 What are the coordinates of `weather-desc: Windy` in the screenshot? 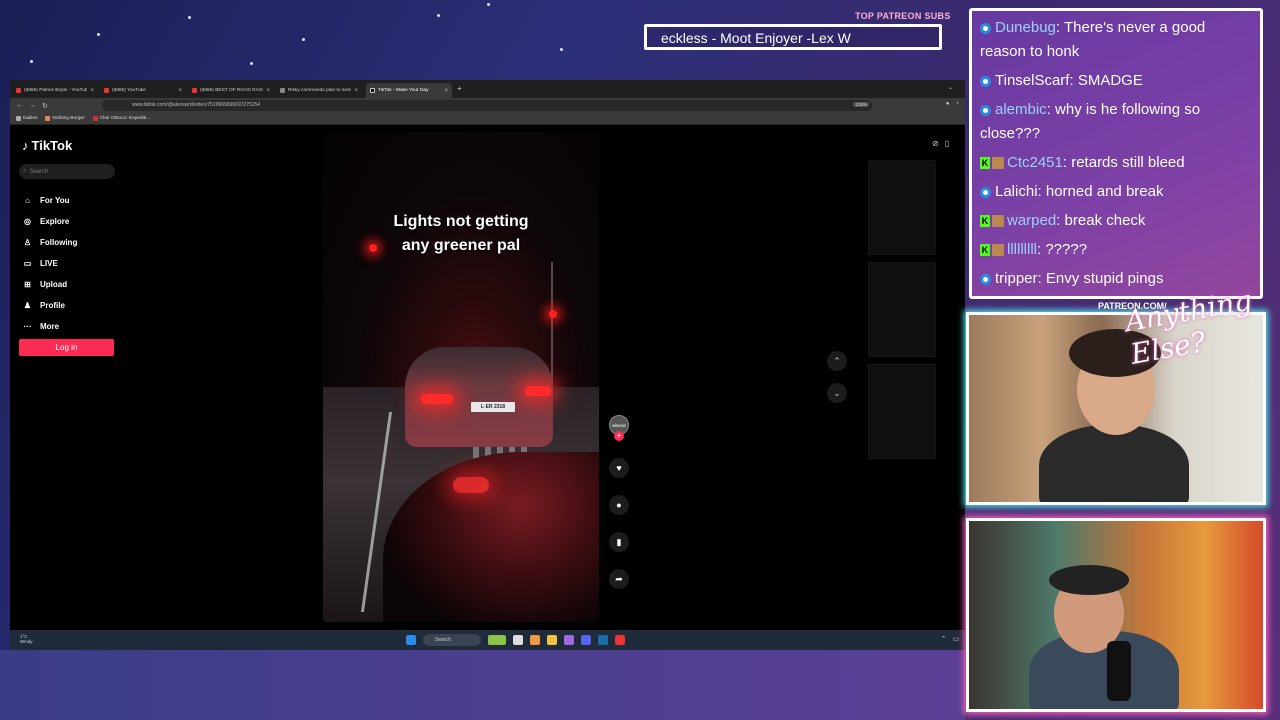 It's located at (26, 641).